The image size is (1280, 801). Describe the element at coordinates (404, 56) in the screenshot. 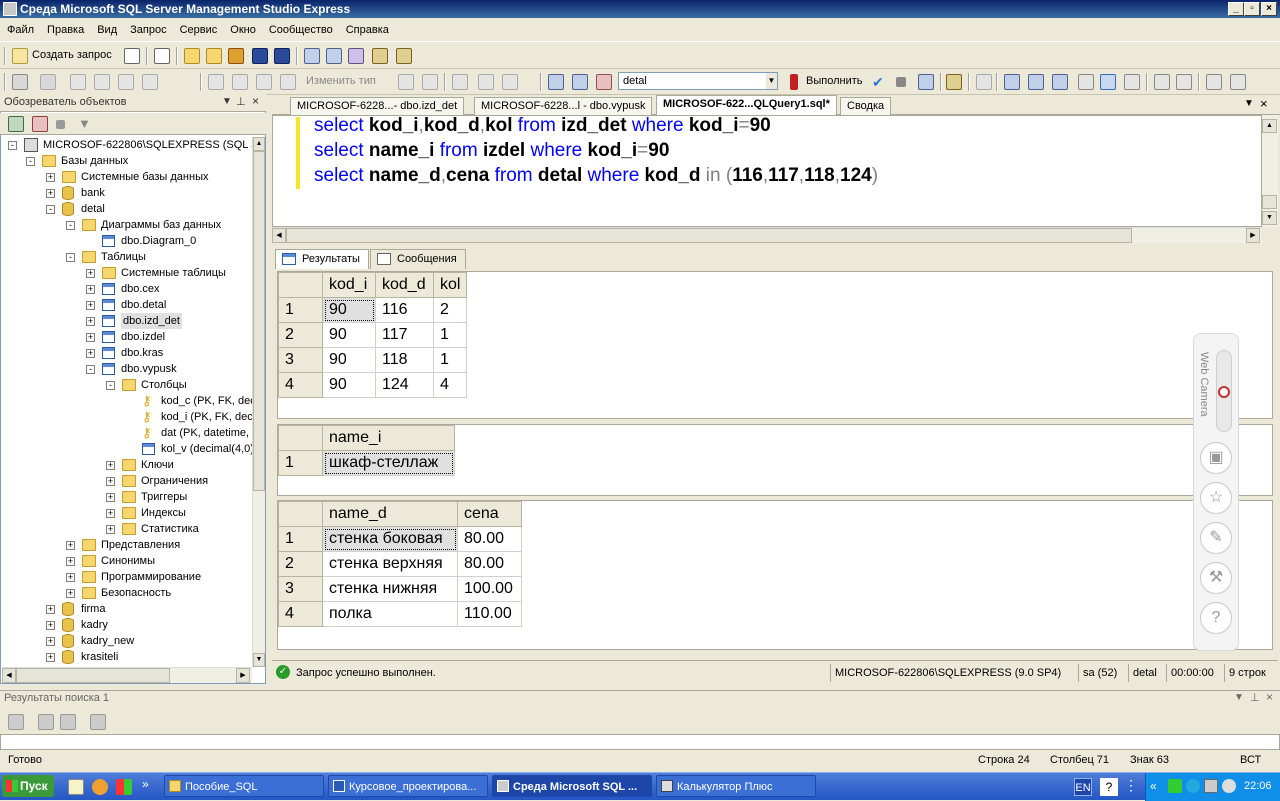

I see `toolbox-icon` at that location.